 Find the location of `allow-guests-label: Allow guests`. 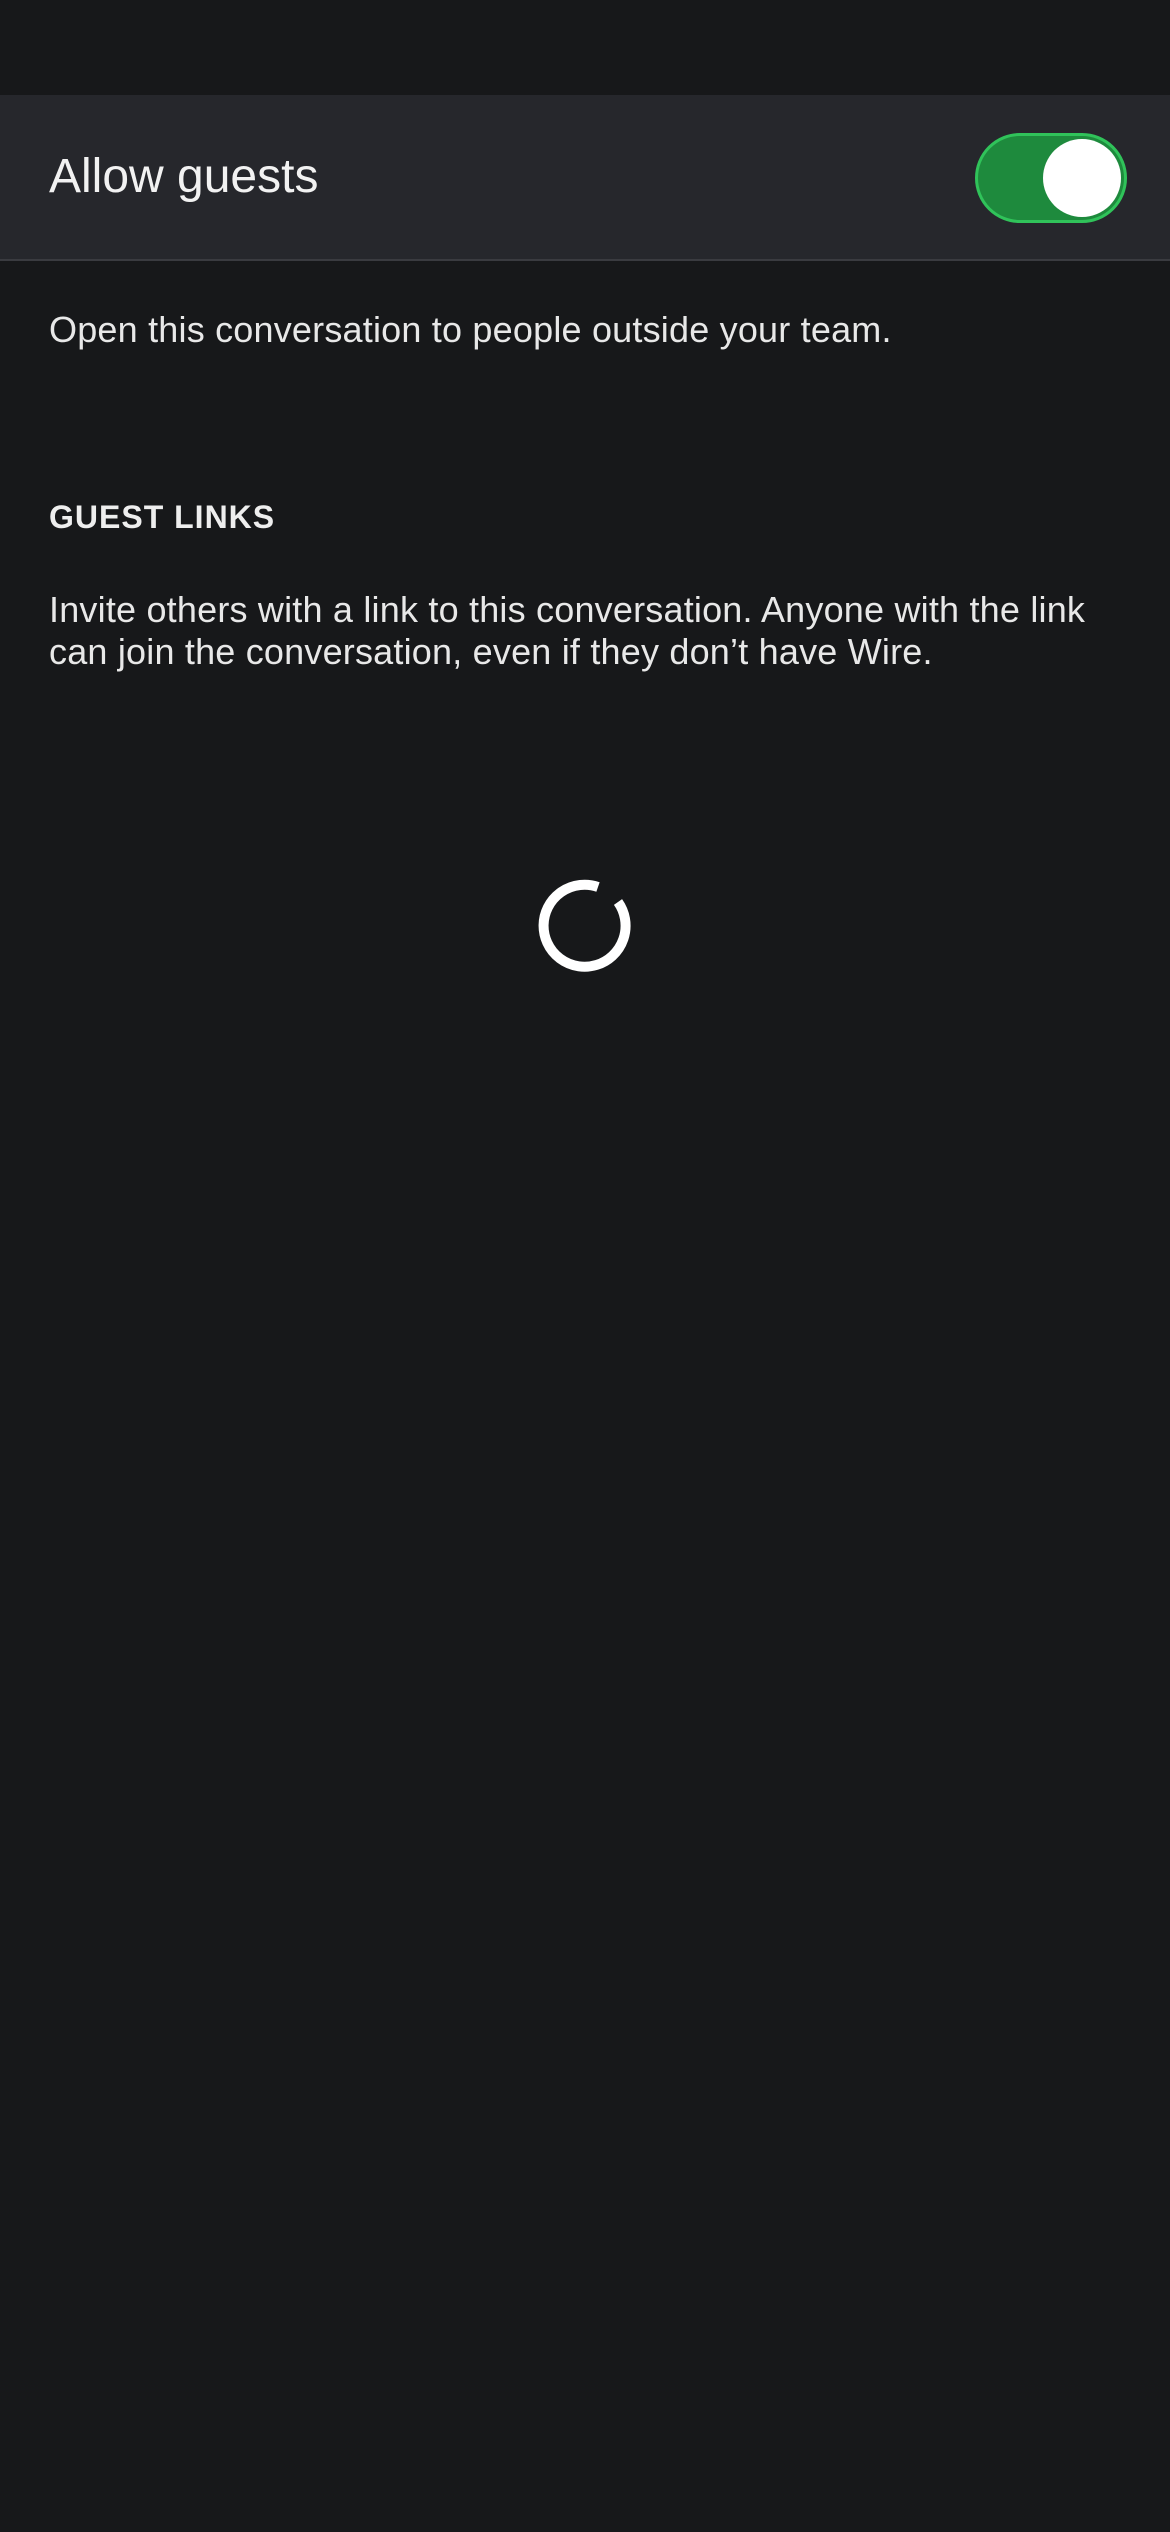

allow-guests-label: Allow guests is located at coordinates (184, 176).